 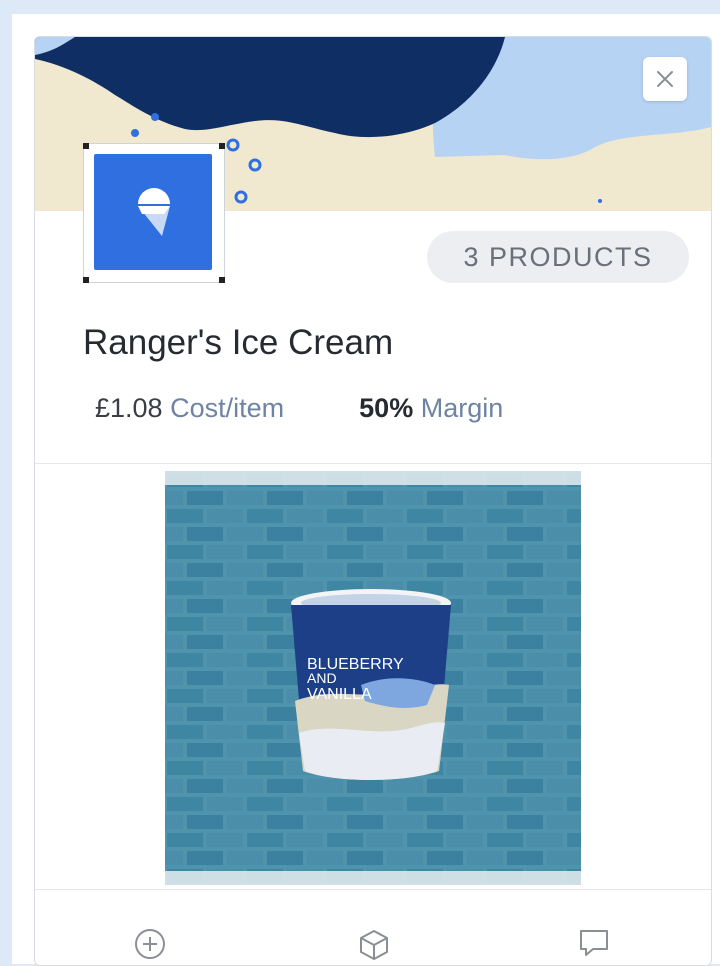 I want to click on close-icon, so click(x=665, y=79).